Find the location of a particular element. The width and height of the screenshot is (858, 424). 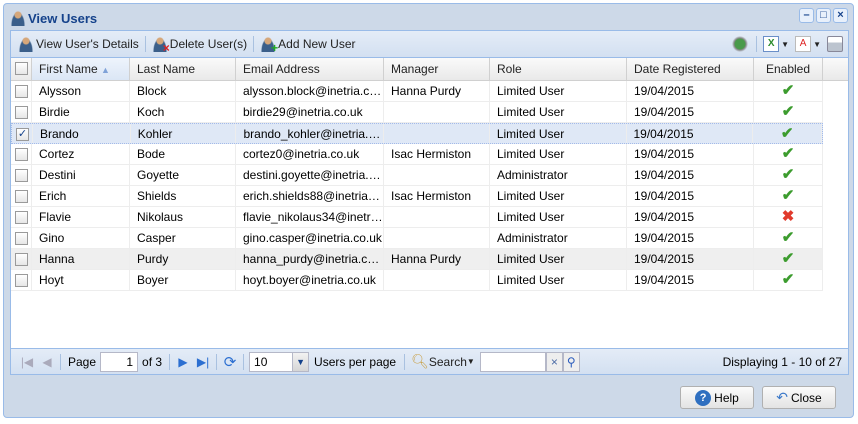

cell-first: Alysson is located at coordinates (81, 91).